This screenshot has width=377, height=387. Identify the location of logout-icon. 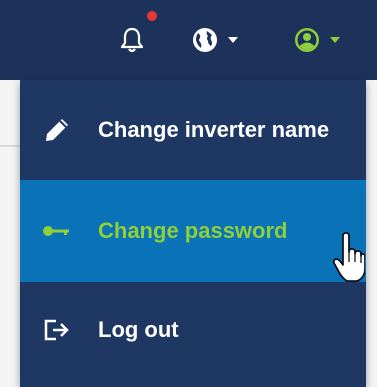
(60, 330).